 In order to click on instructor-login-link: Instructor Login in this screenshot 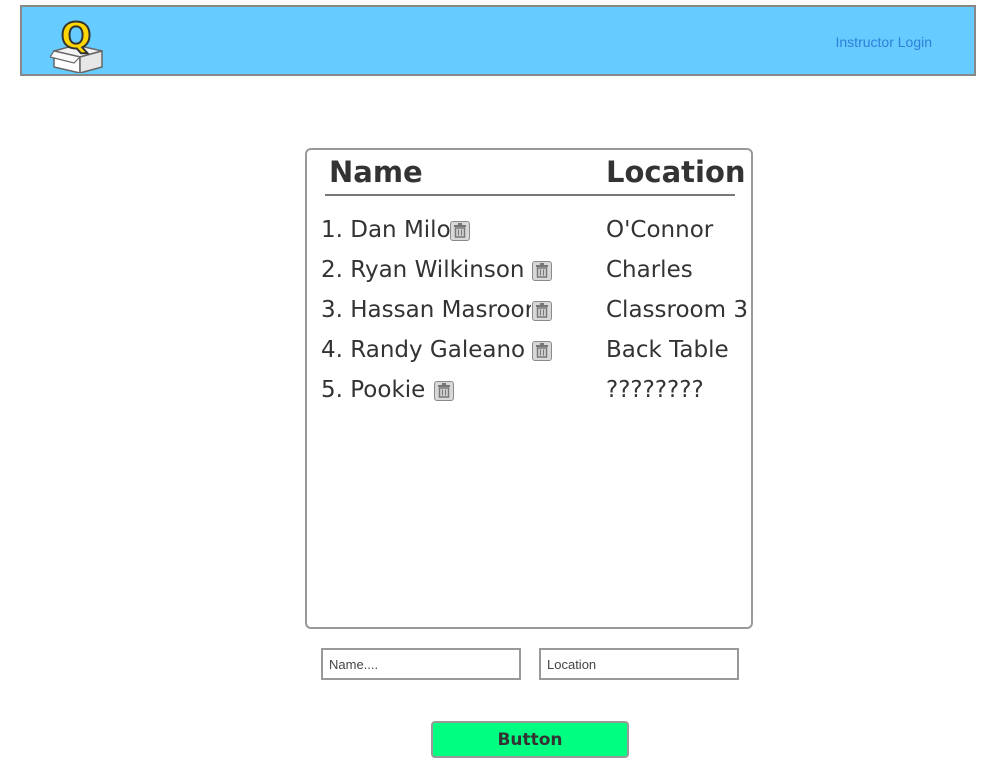, I will do `click(884, 42)`.